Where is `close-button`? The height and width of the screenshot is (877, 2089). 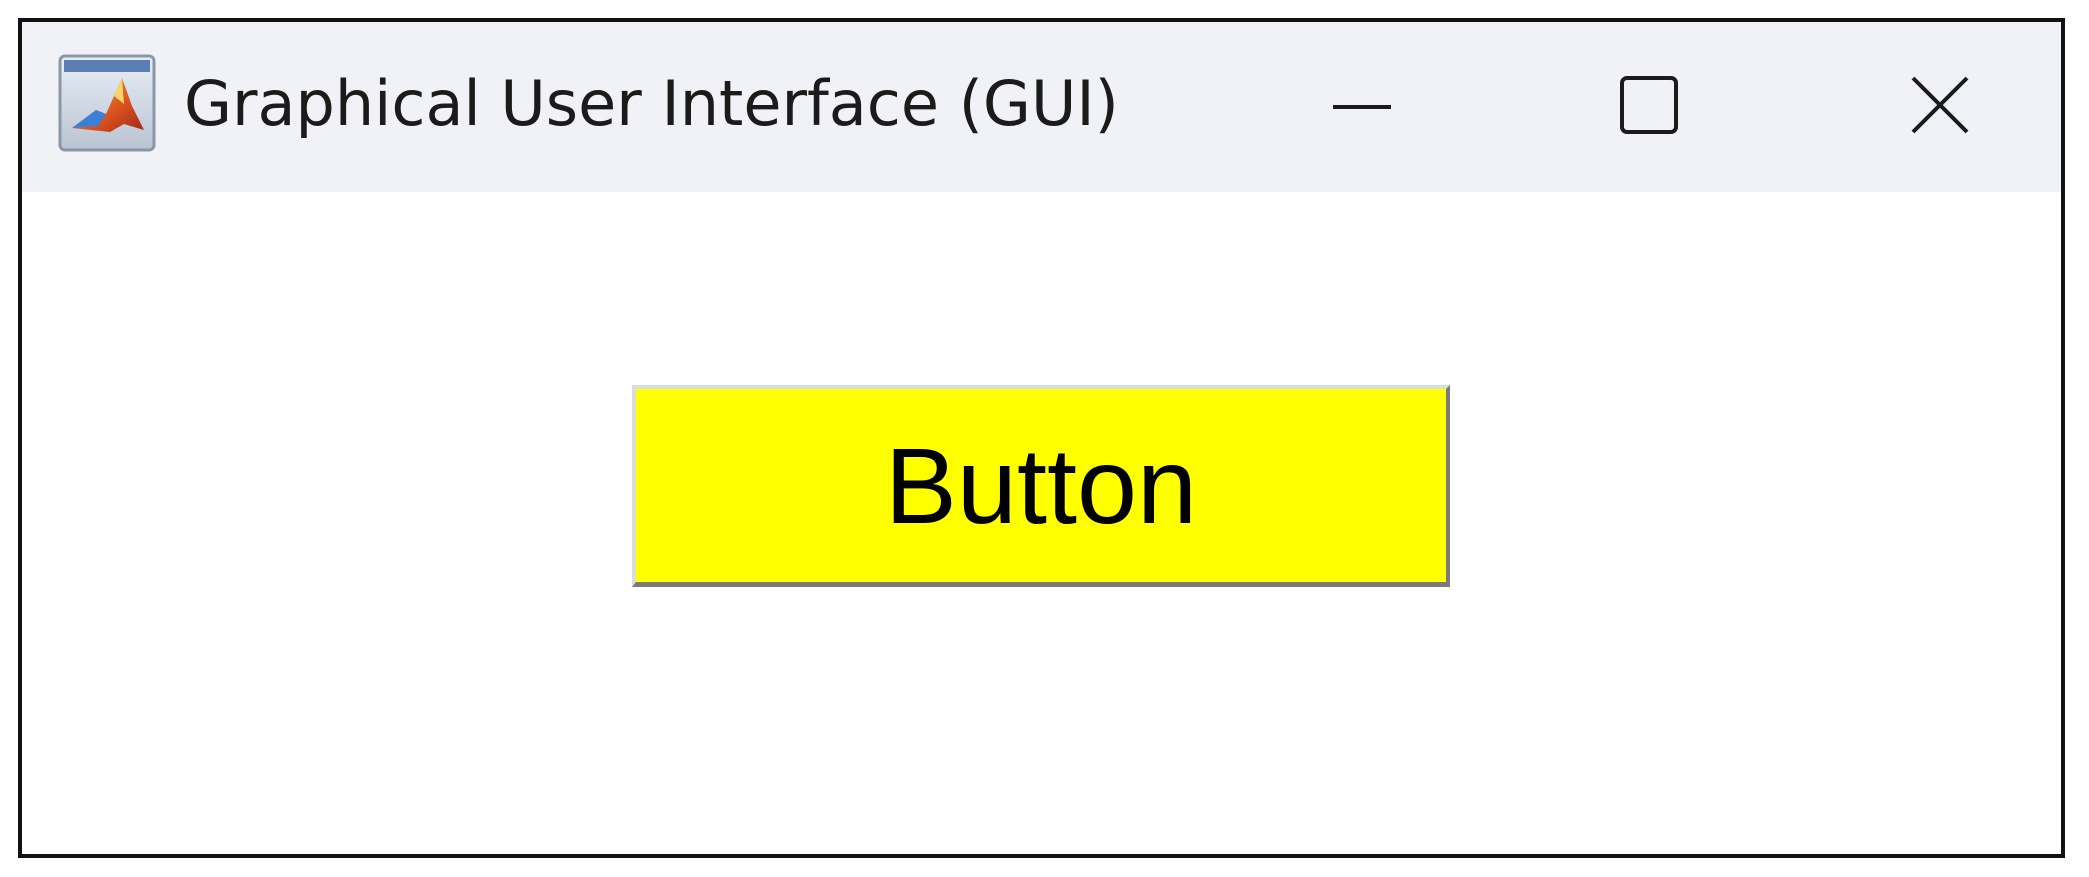
close-button is located at coordinates (1940, 107).